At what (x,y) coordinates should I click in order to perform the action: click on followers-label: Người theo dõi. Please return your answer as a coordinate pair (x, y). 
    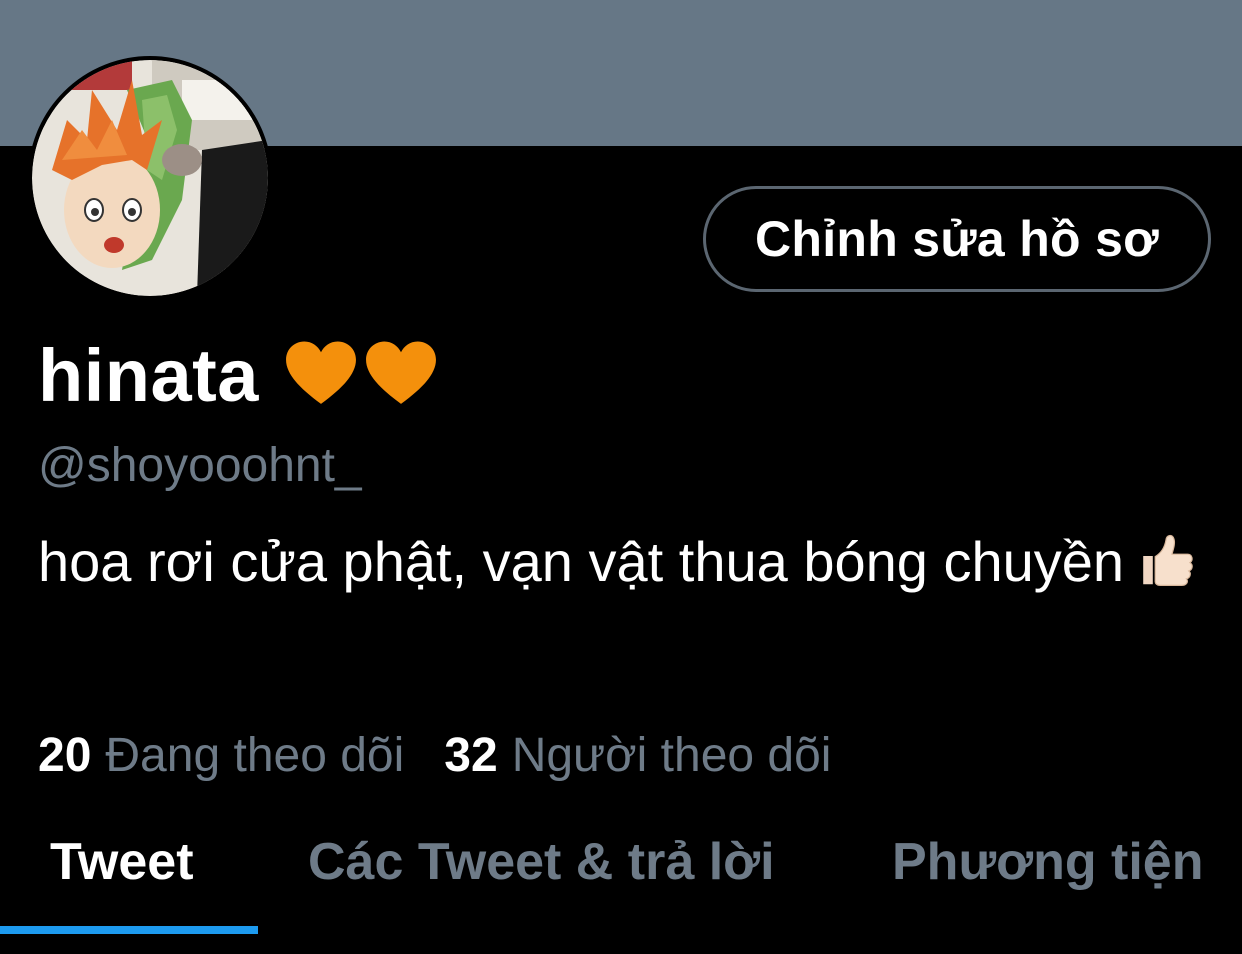
    Looking at the image, I should click on (671, 755).